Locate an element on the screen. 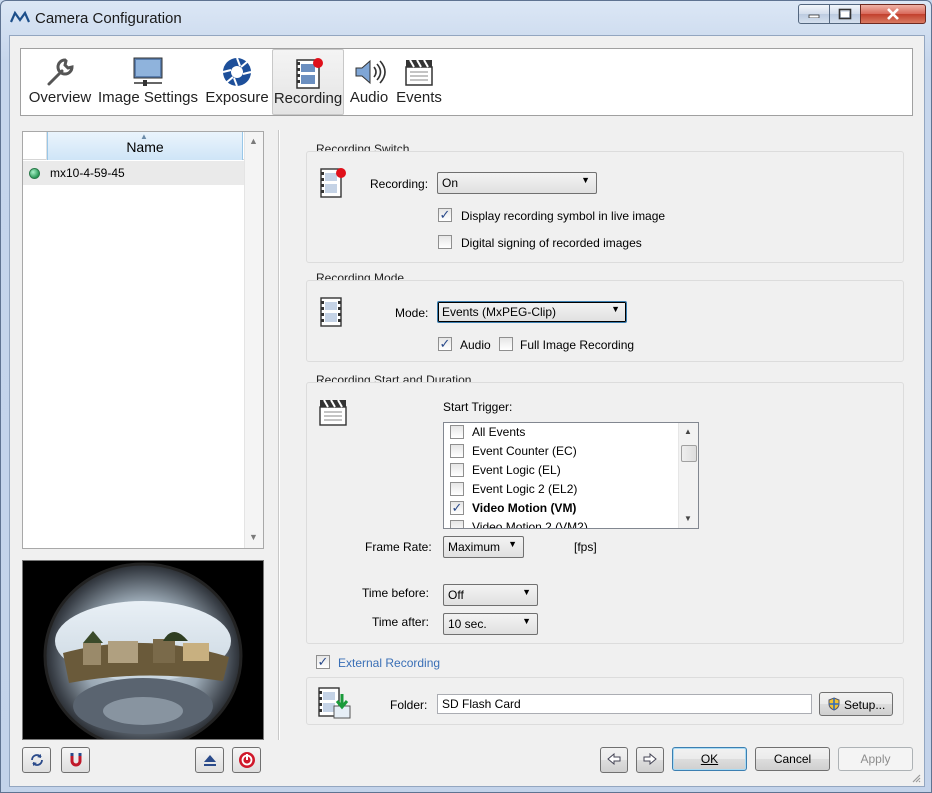 Image resolution: width=932 pixels, height=793 pixels. reconnect-button is located at coordinates (75, 760).